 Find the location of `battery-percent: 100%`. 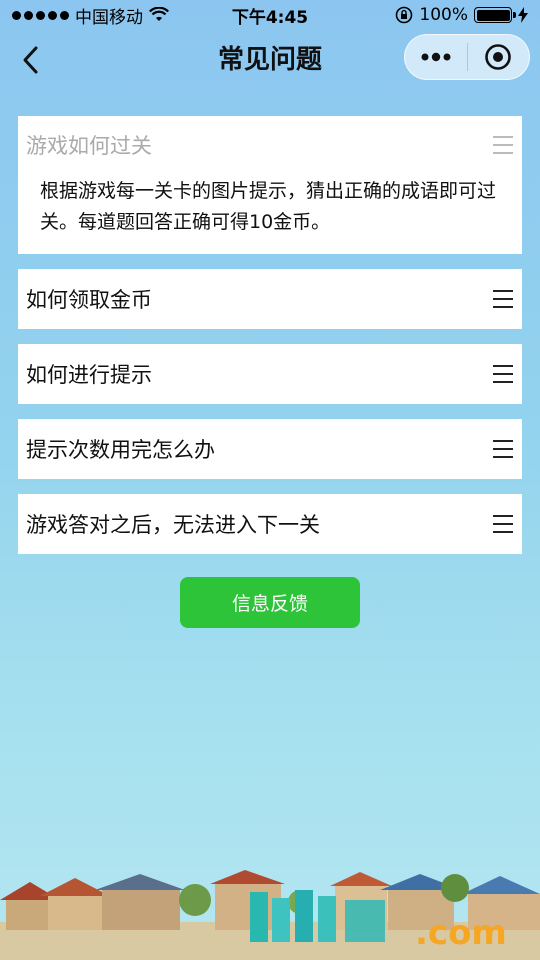

battery-percent: 100% is located at coordinates (443, 15).